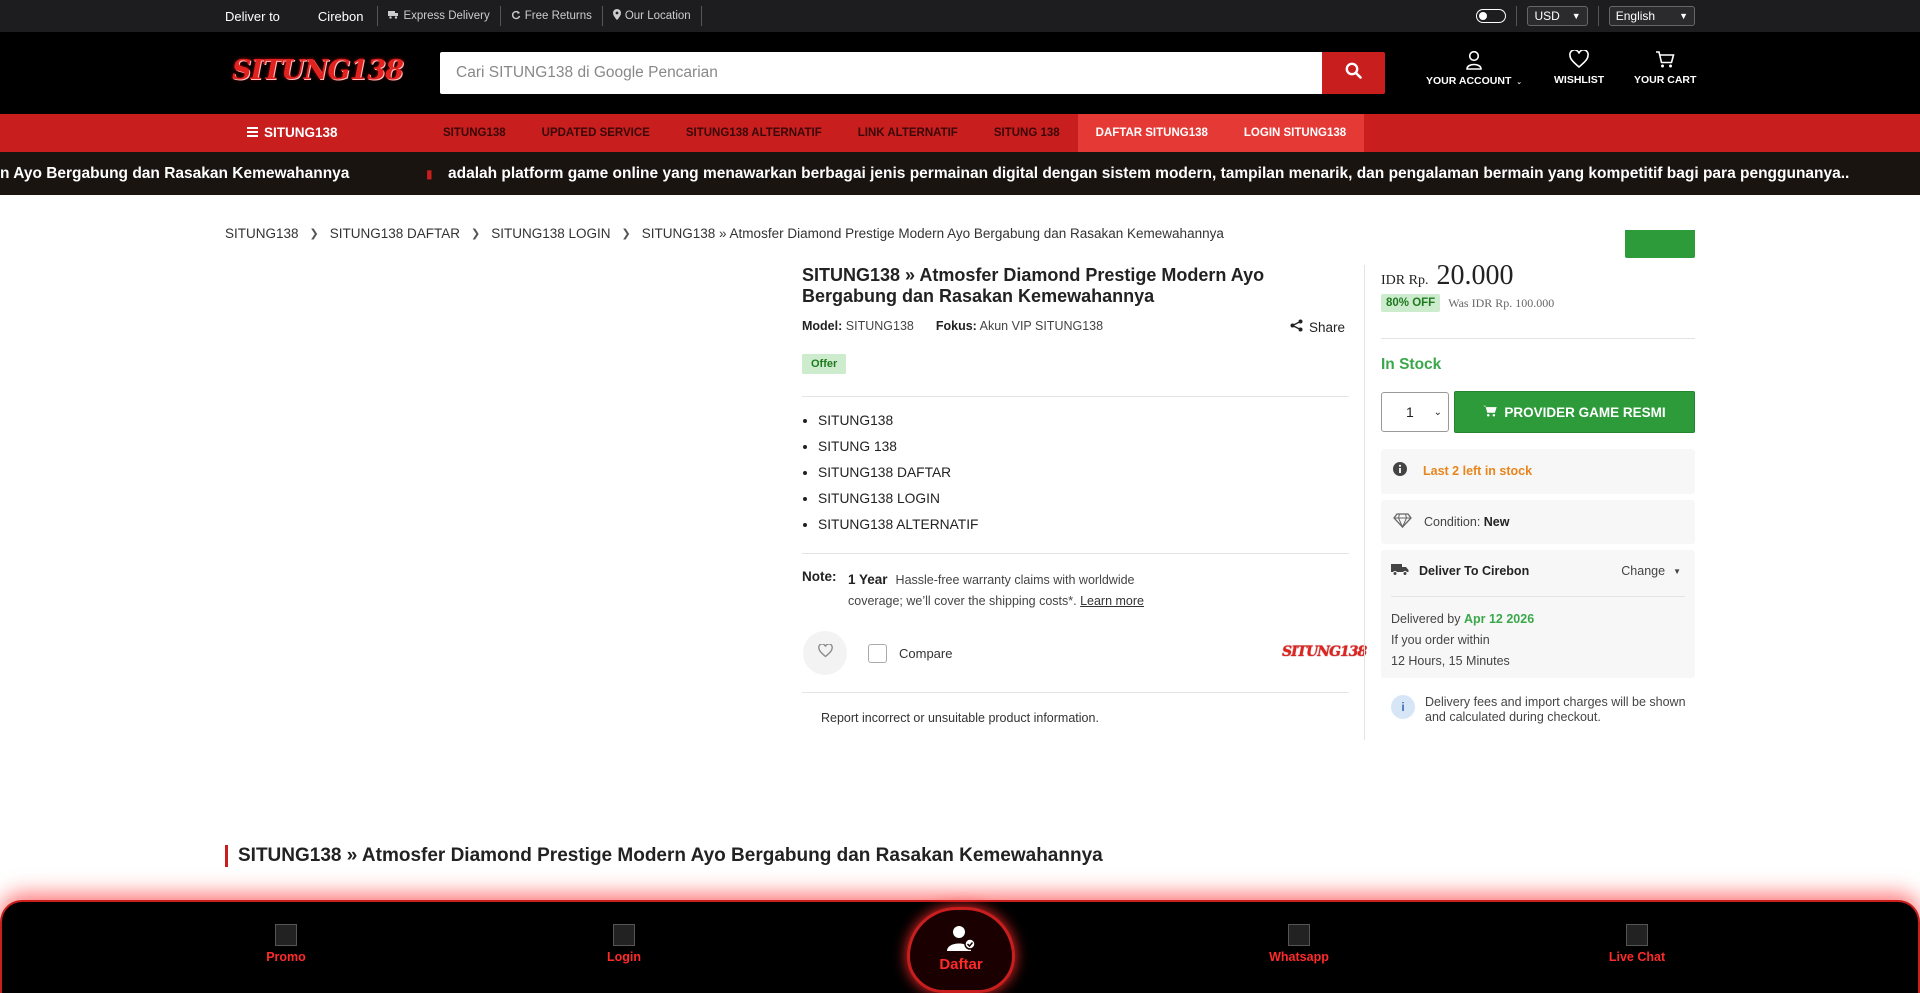 Image resolution: width=1920 pixels, height=993 pixels. I want to click on currency-value: USD, so click(1547, 16).